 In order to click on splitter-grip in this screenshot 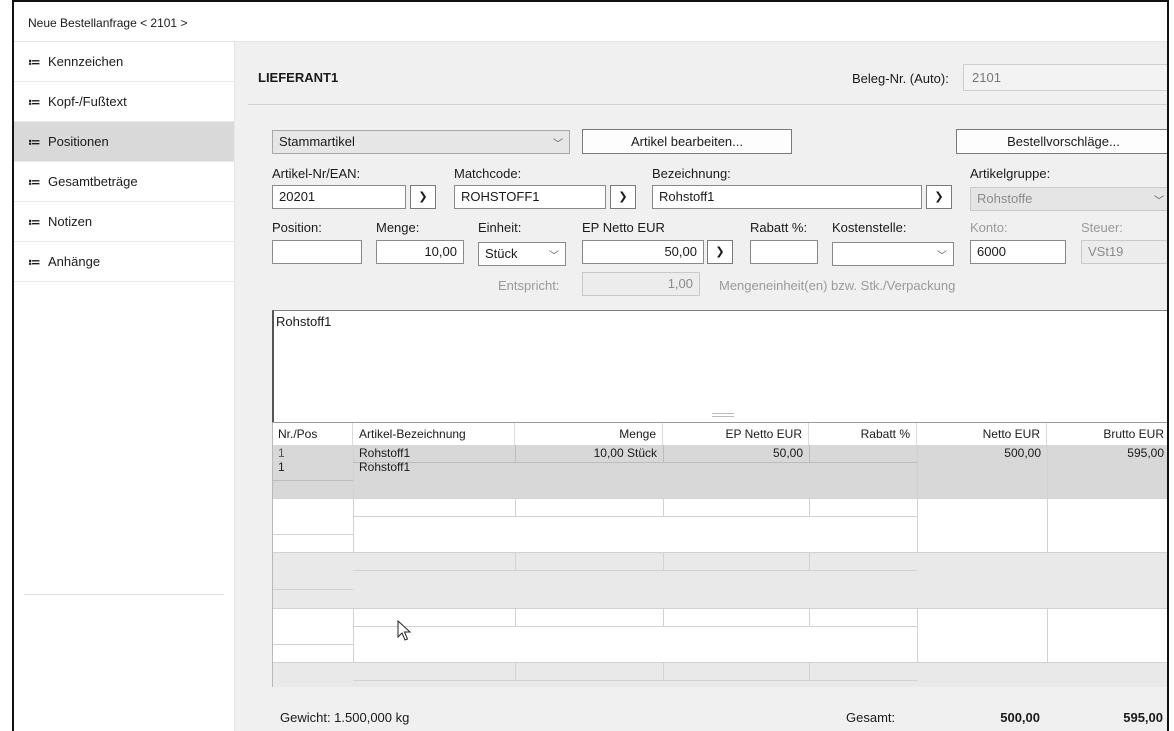, I will do `click(723, 415)`.